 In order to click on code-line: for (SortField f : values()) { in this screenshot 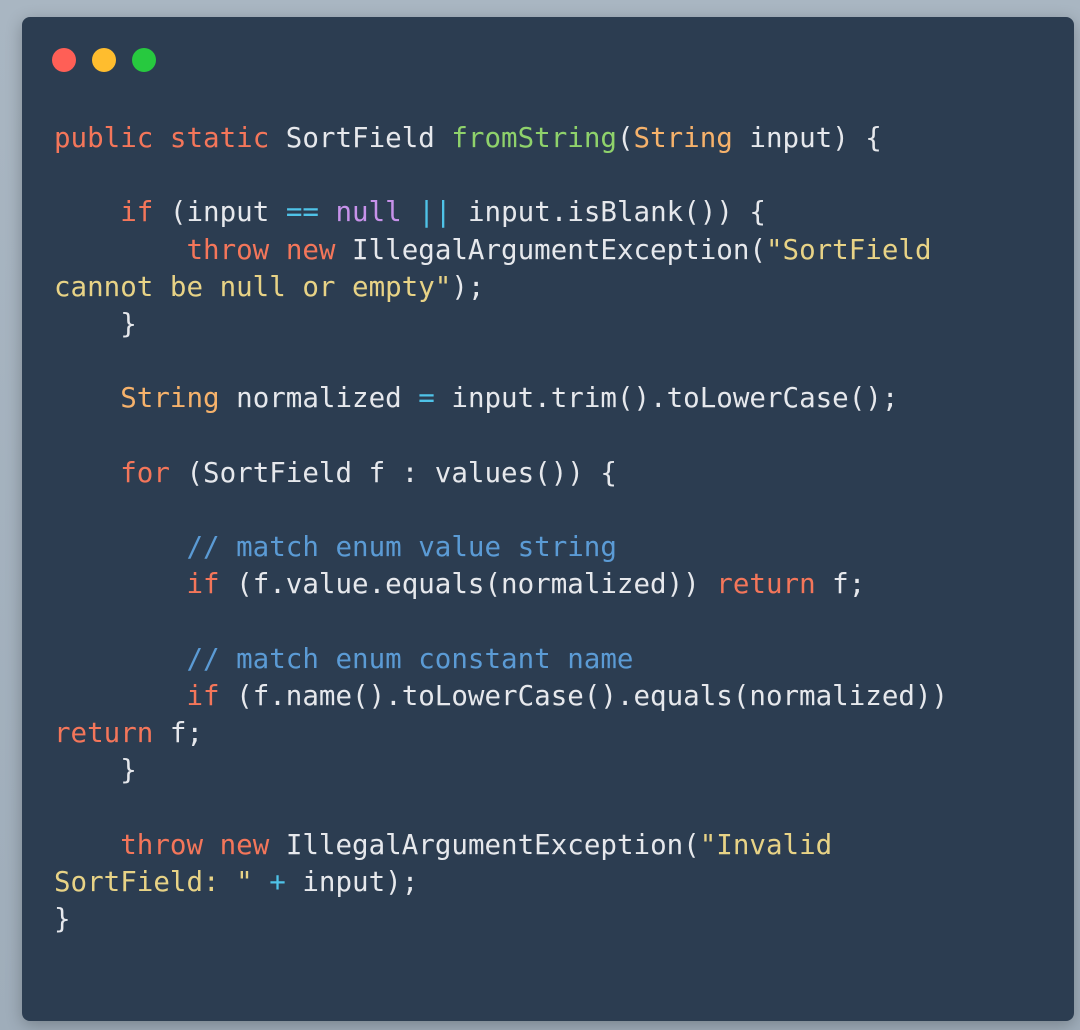, I will do `click(501, 473)`.